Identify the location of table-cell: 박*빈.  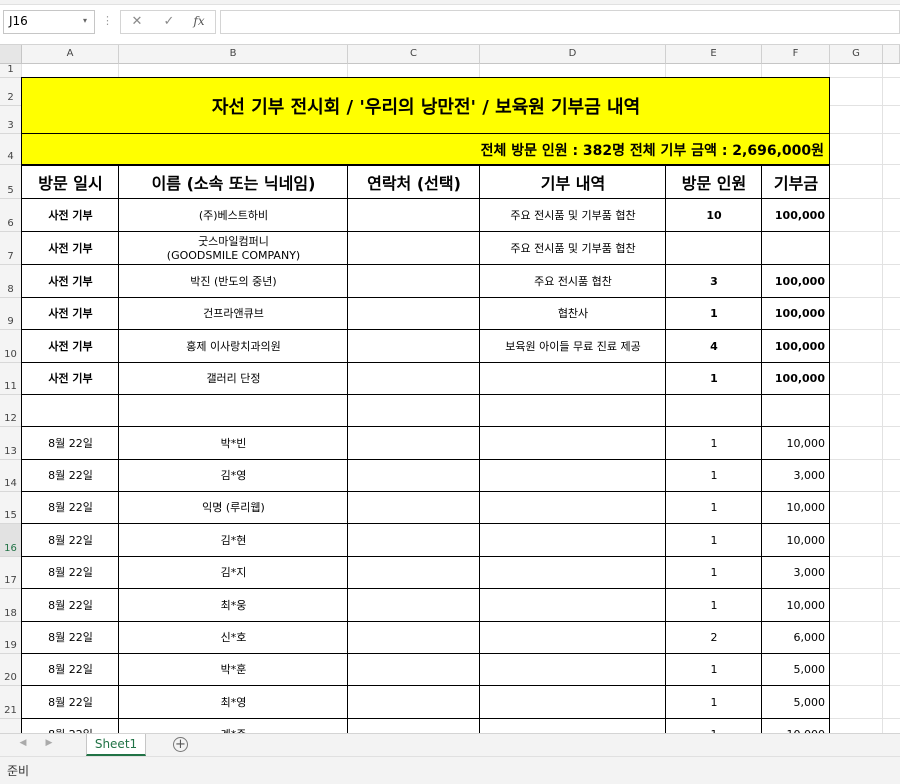
(233, 443).